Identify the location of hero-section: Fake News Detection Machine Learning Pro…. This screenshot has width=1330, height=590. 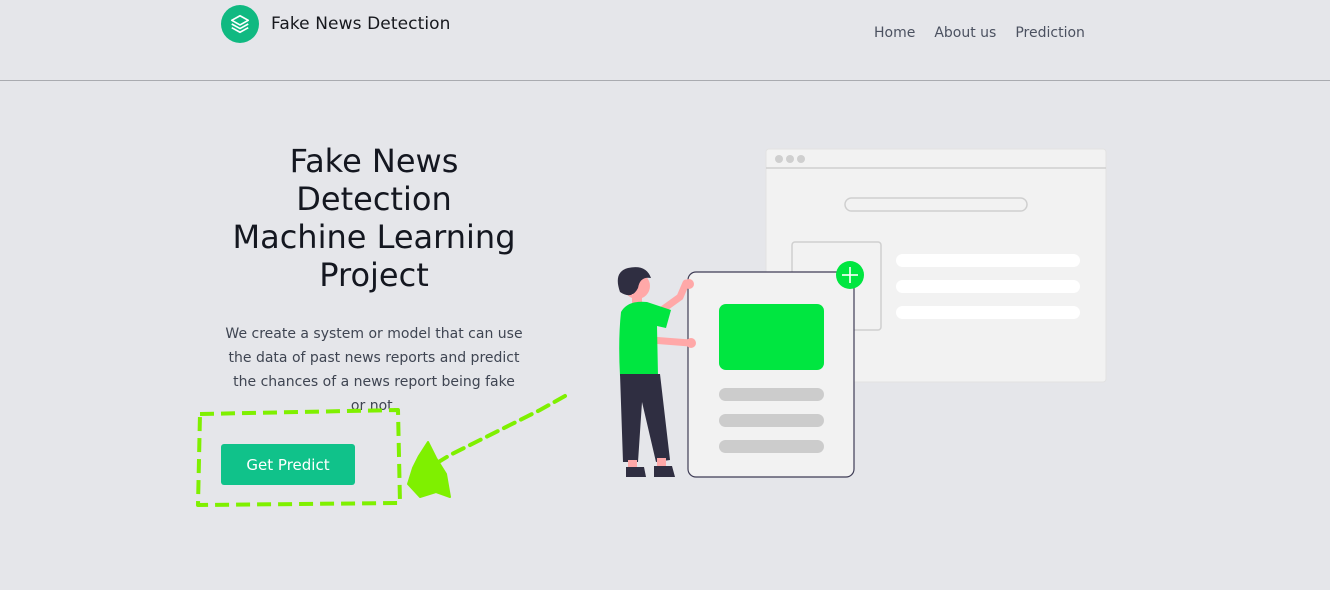
(374, 280).